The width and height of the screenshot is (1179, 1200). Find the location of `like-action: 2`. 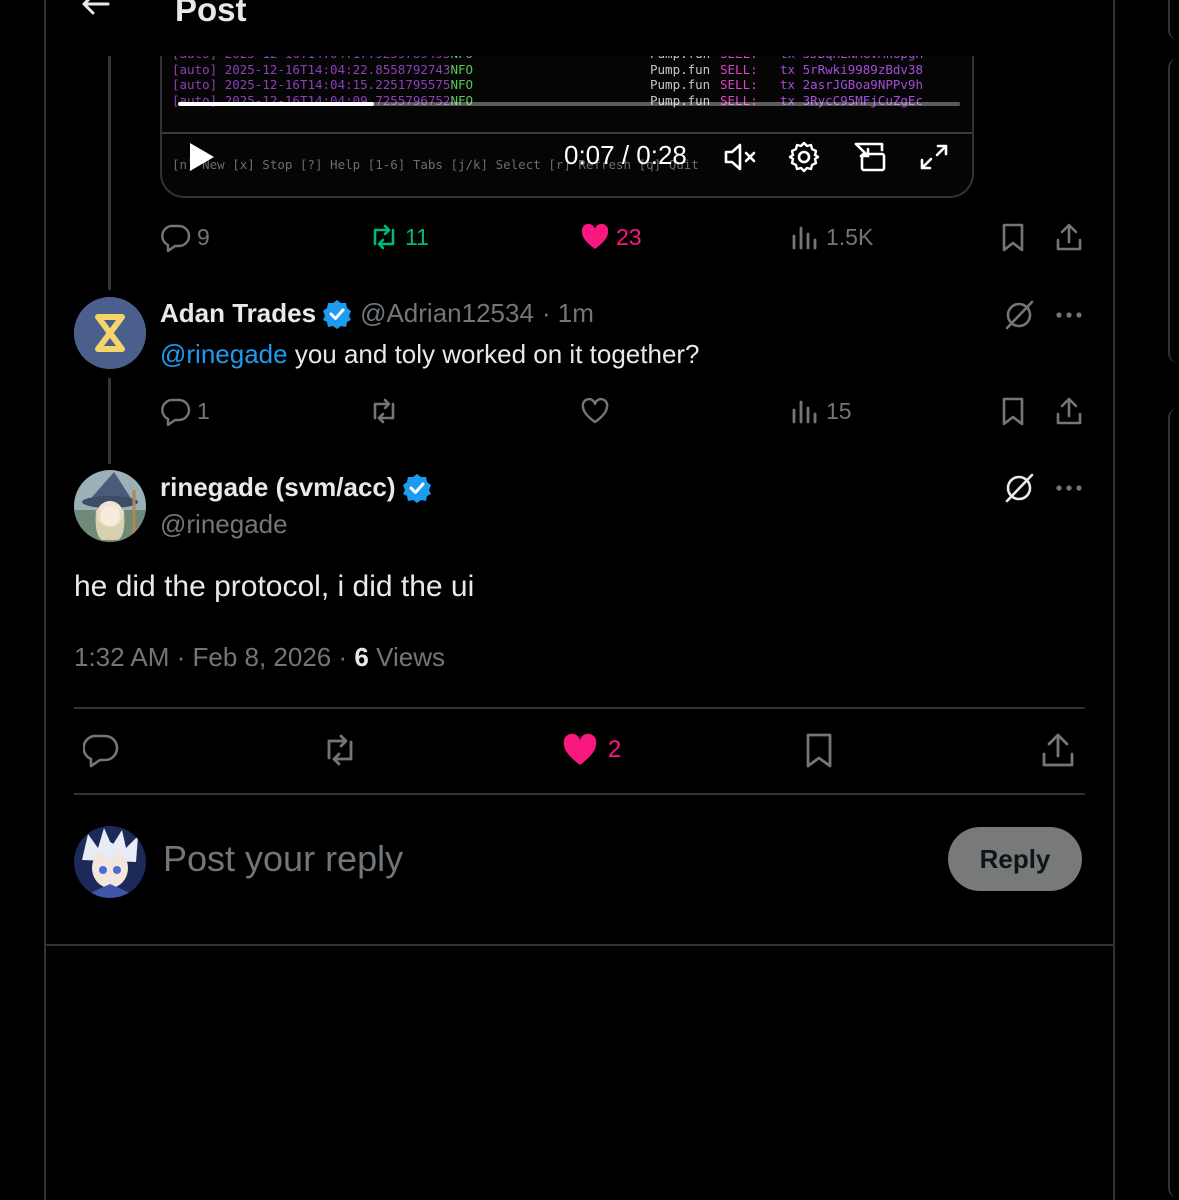

like-action: 2 is located at coordinates (591, 750).